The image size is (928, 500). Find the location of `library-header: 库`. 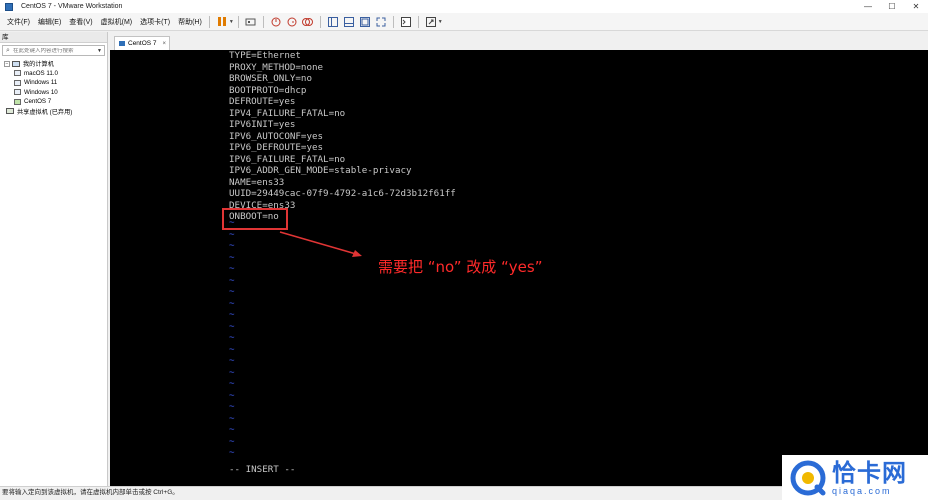

library-header: 库 is located at coordinates (53, 37).